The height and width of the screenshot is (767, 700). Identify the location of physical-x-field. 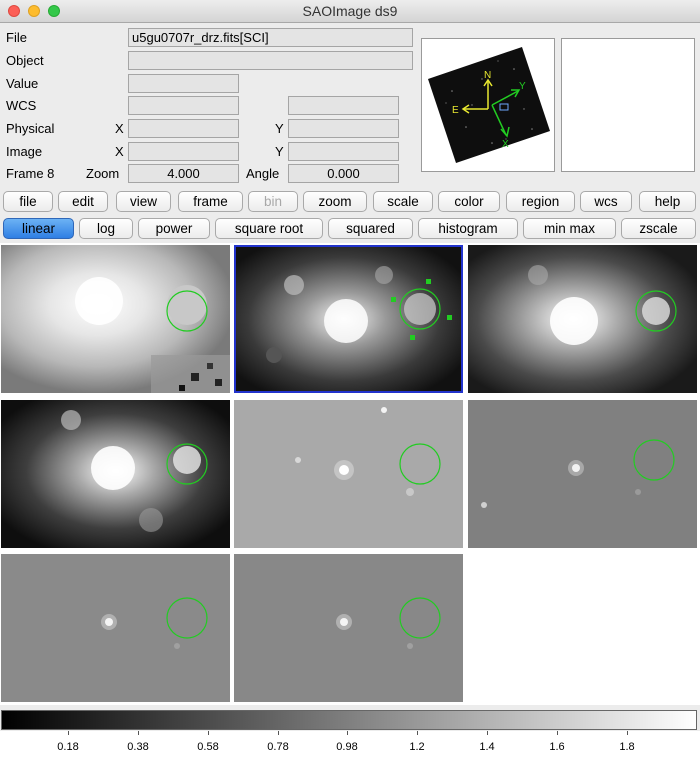
(183, 128).